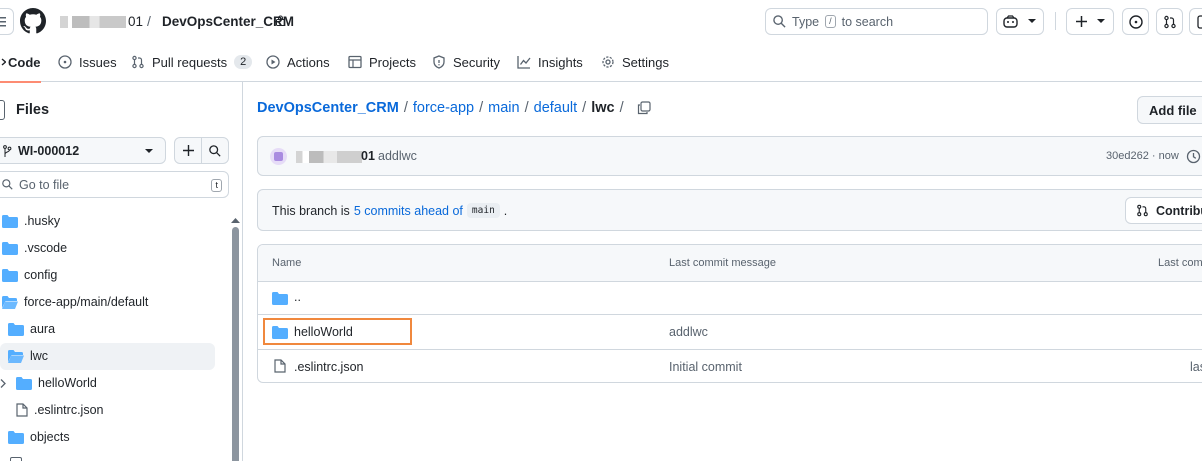 The width and height of the screenshot is (1202, 461). Describe the element at coordinates (392, 62) in the screenshot. I see `tab-label: Projects` at that location.